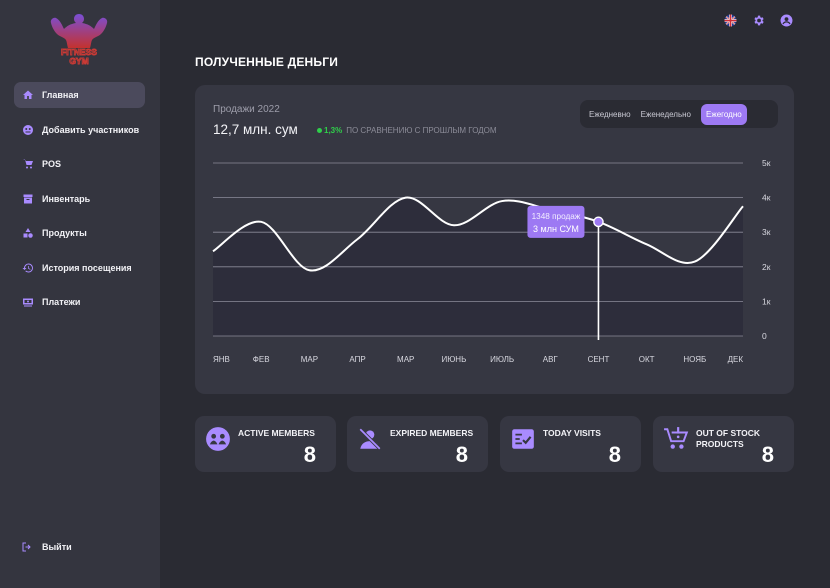 The height and width of the screenshot is (588, 830). I want to click on highlighted-point, so click(598, 222).